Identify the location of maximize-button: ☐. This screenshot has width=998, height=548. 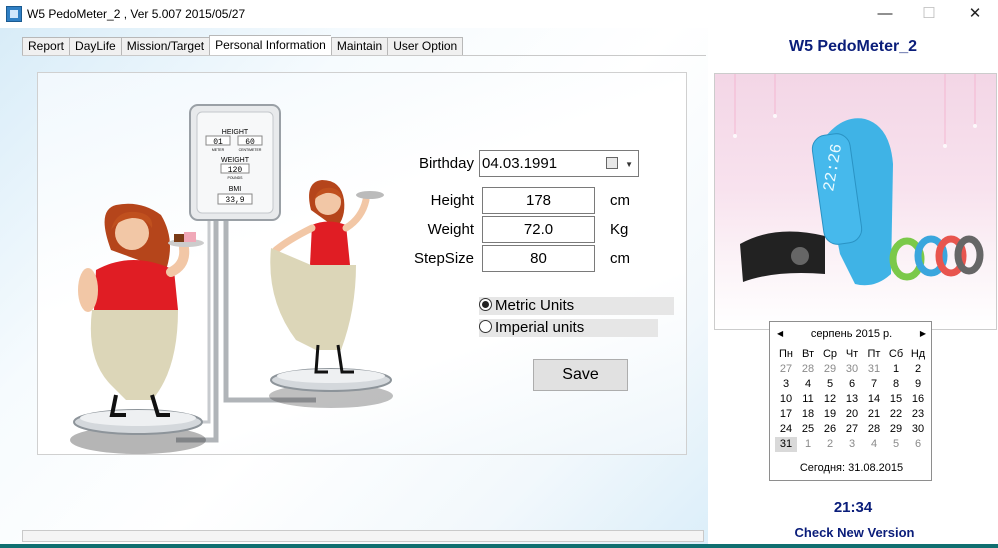
(929, 14).